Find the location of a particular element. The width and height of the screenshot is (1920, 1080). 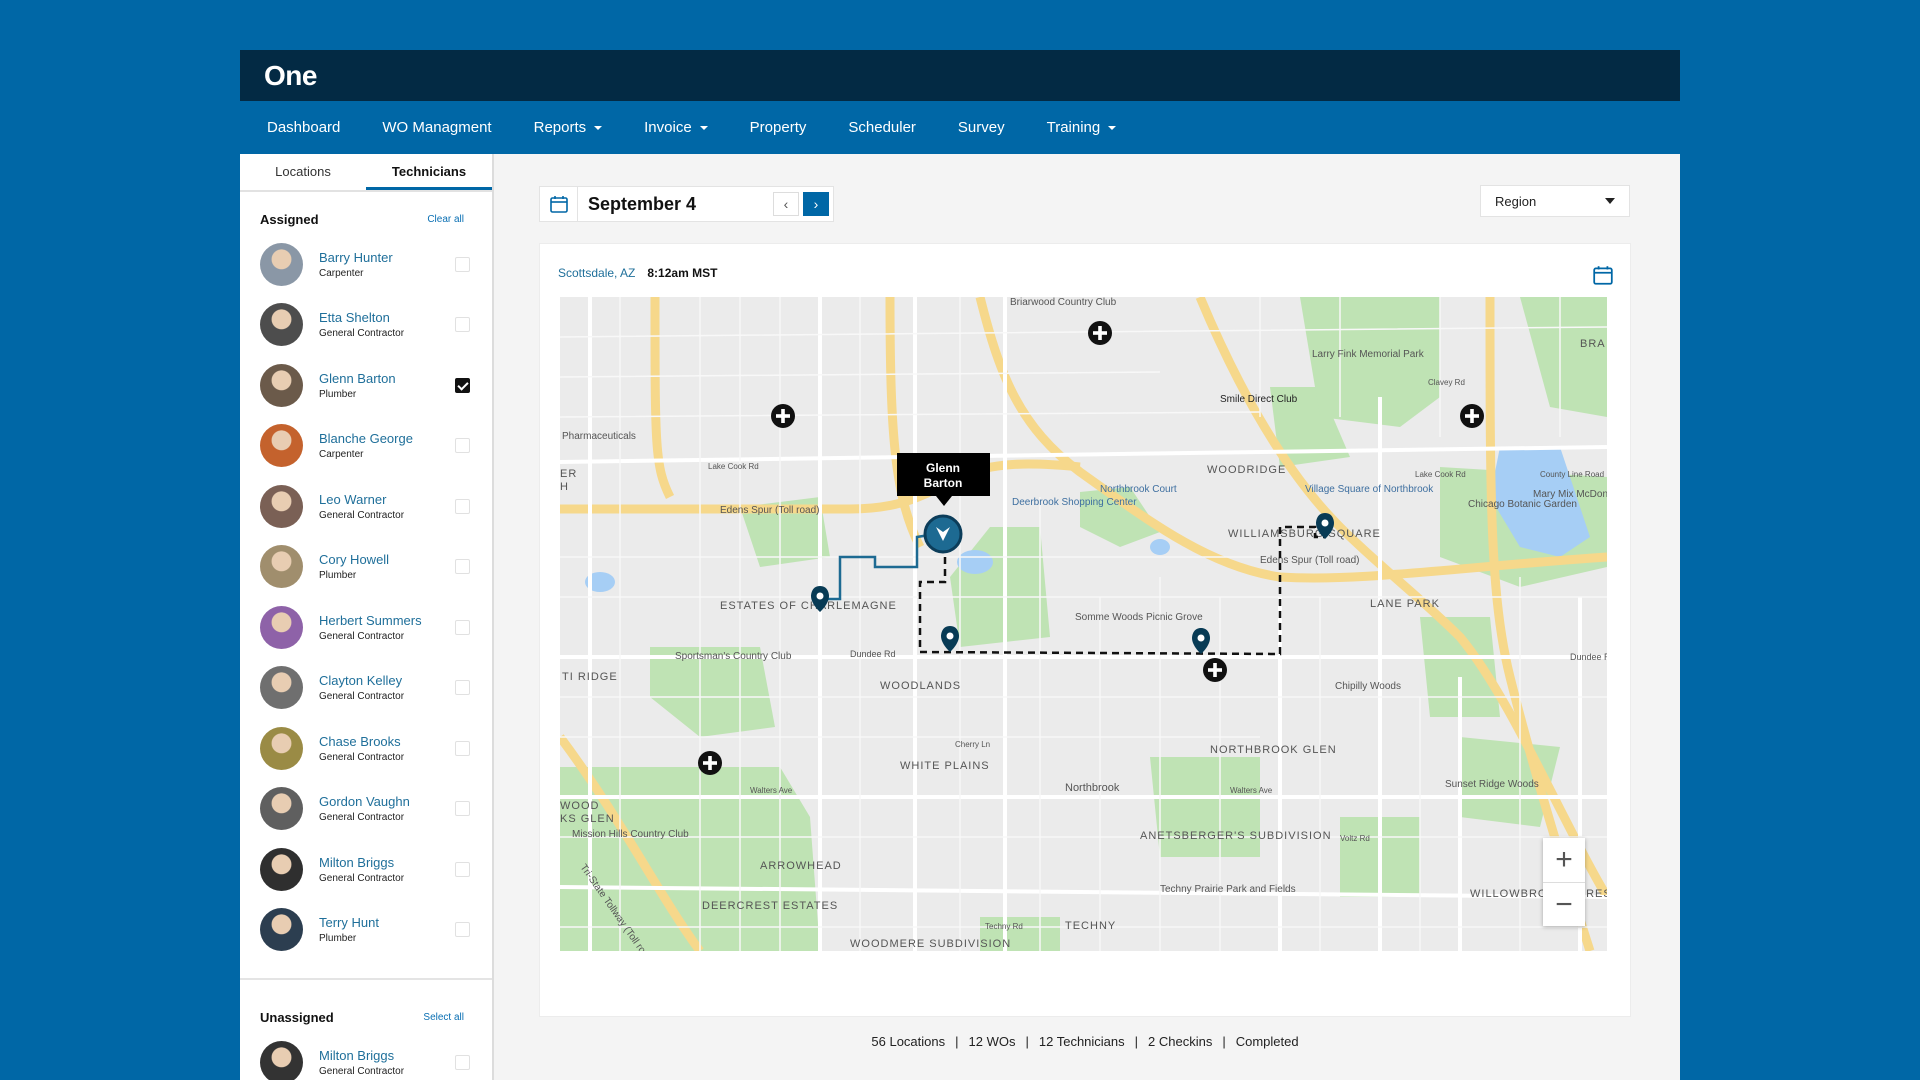

nav-label: Property is located at coordinates (778, 127).